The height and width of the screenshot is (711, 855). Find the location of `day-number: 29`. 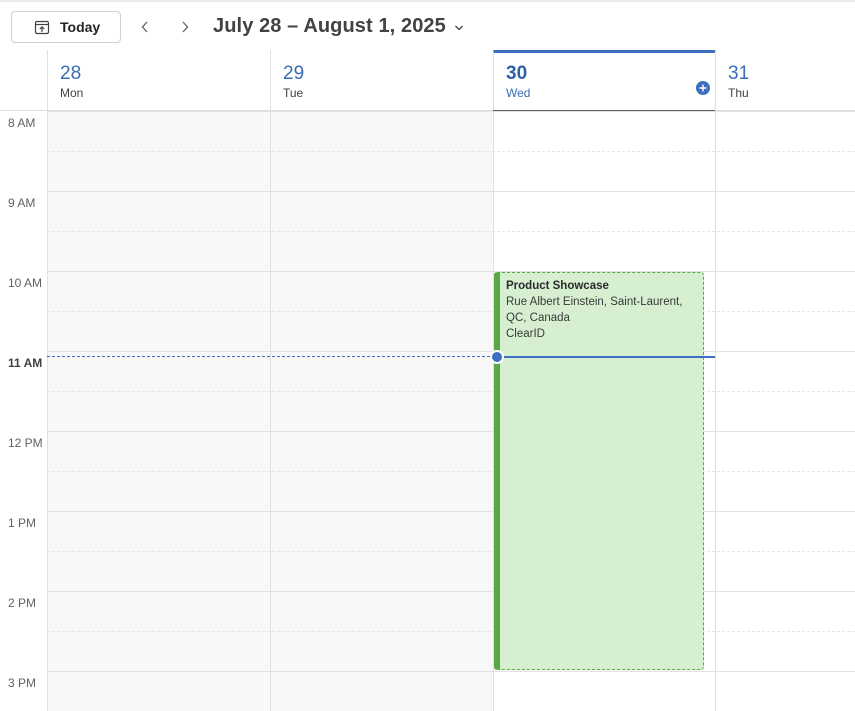

day-number: 29 is located at coordinates (294, 73).